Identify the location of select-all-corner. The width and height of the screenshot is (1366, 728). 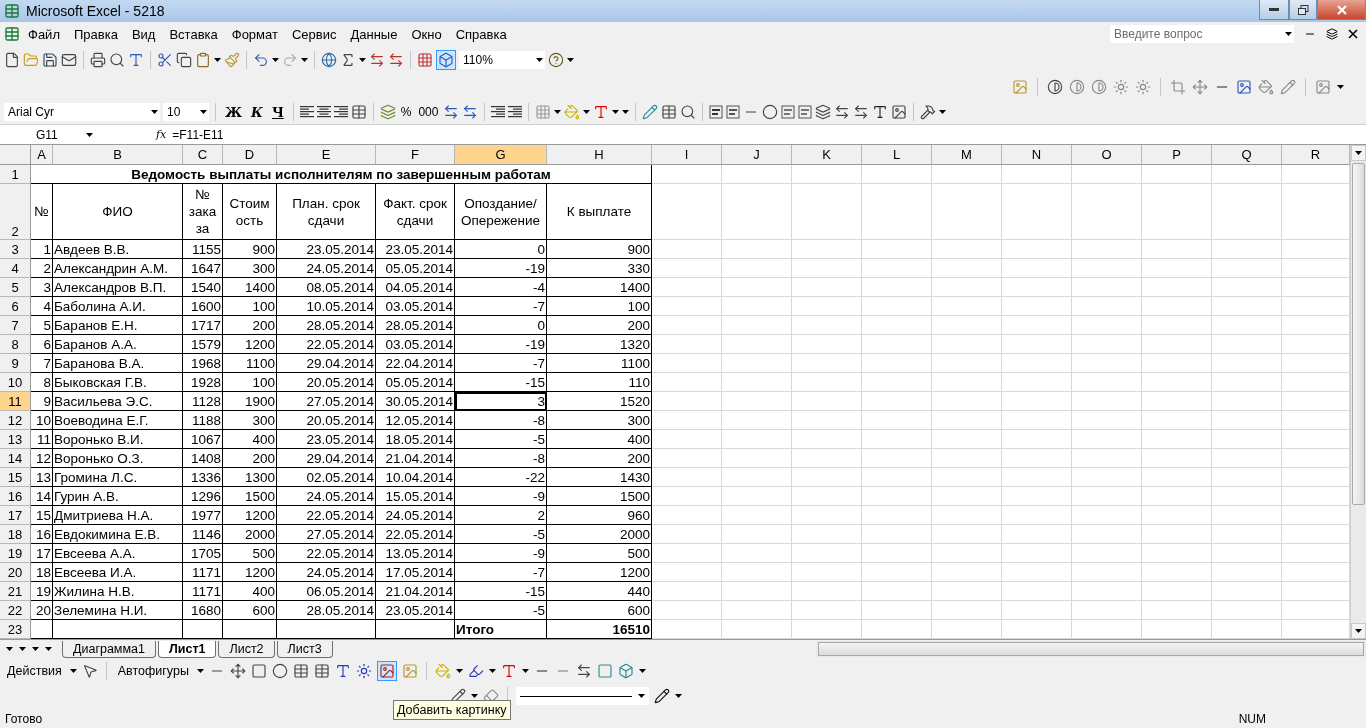
(15, 155).